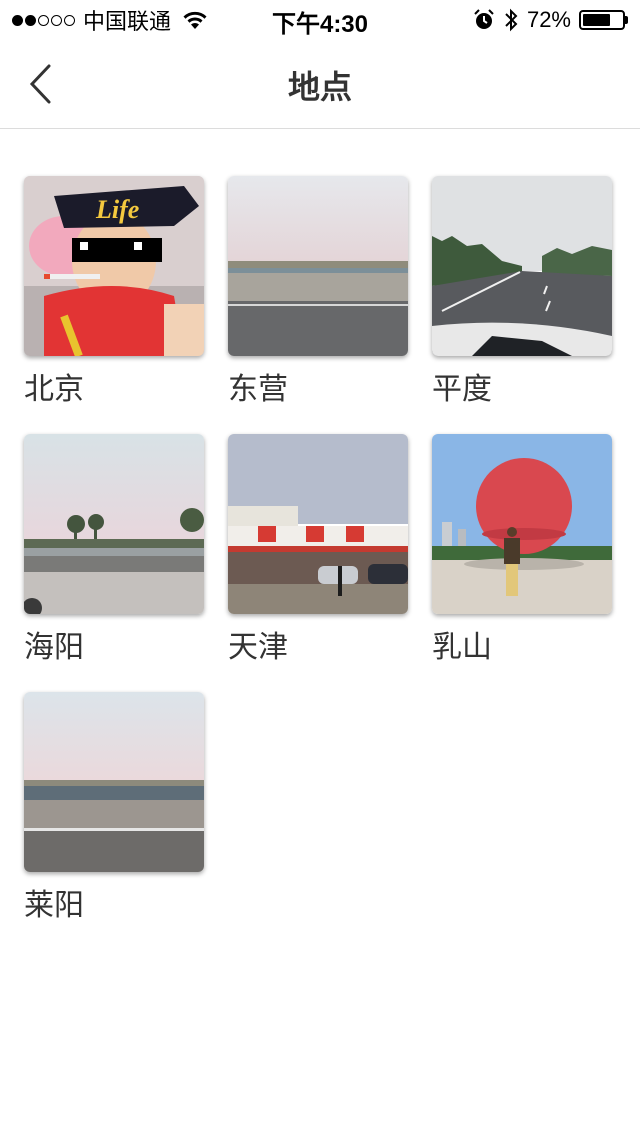 Image resolution: width=640 pixels, height=1136 pixels. I want to click on place-tile: 平度, so click(522, 292).